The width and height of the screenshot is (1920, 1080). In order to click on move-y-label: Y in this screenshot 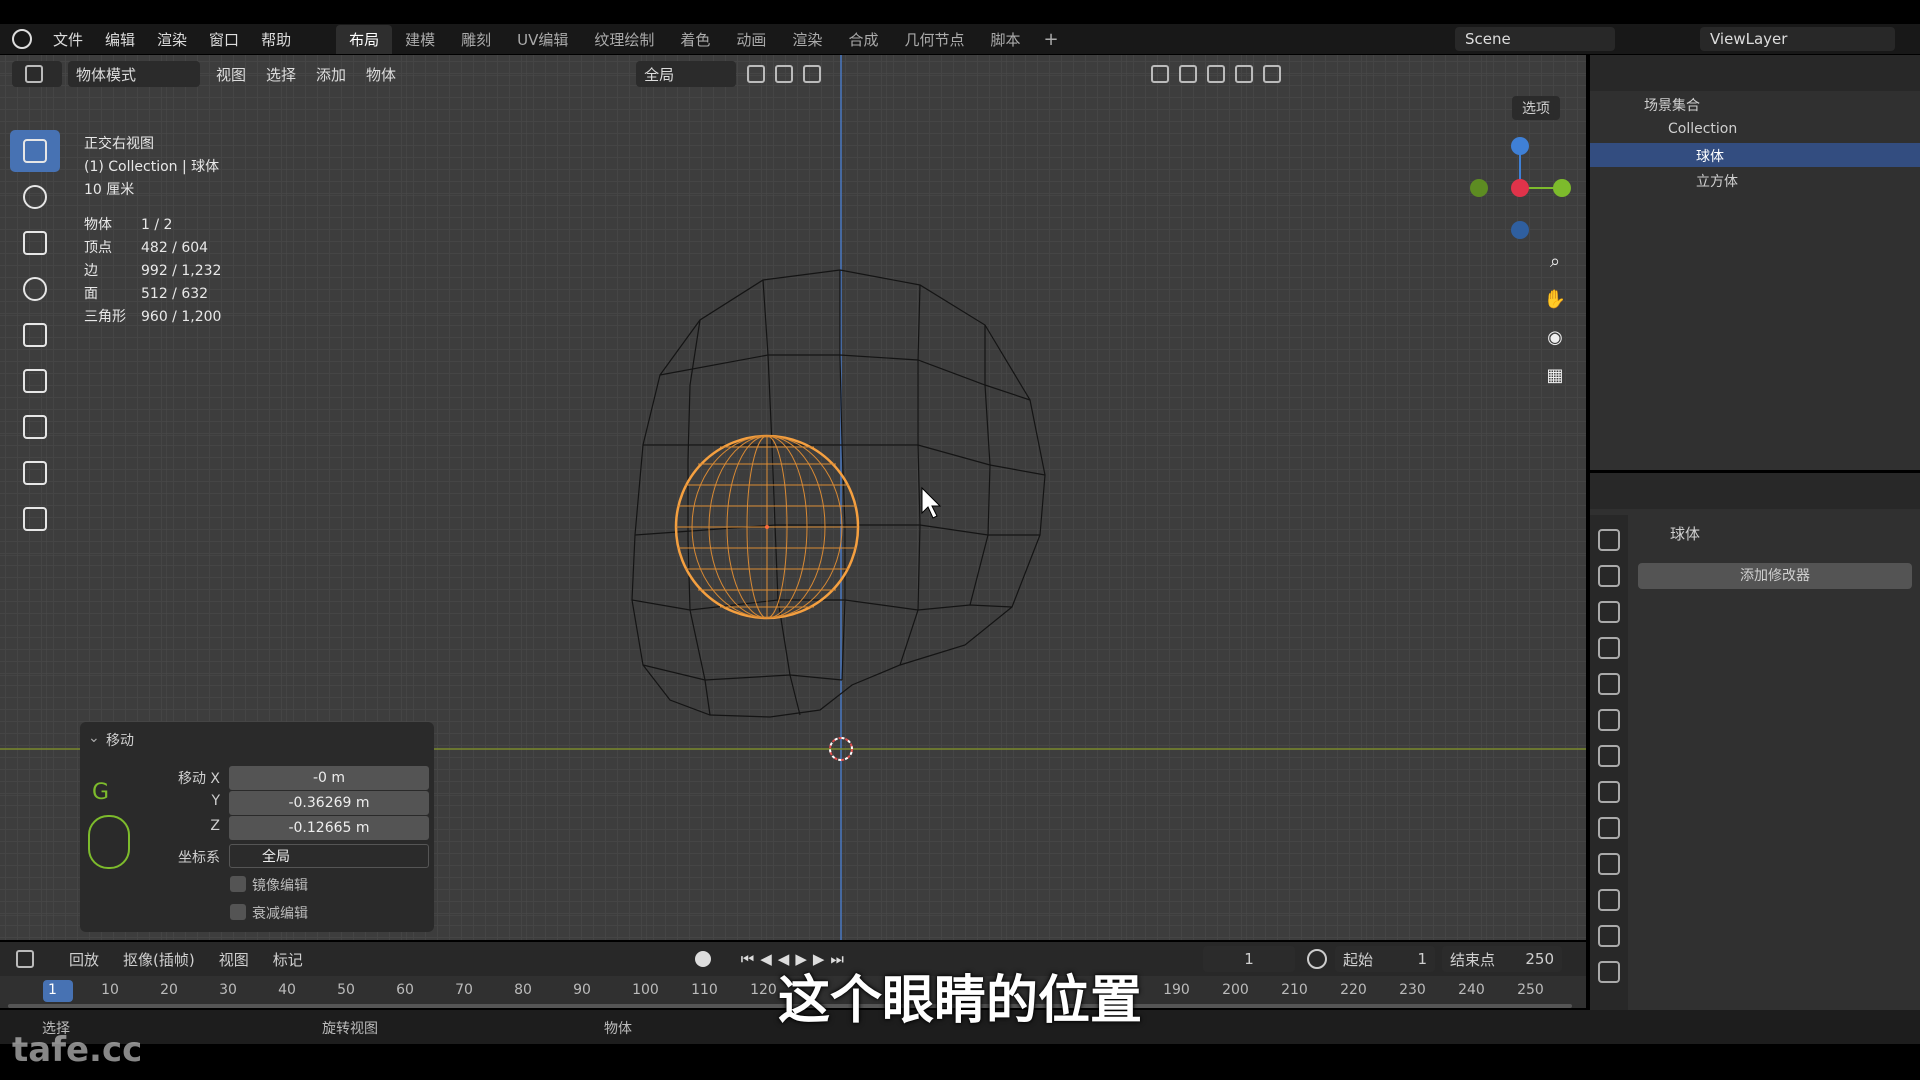, I will do `click(215, 801)`.